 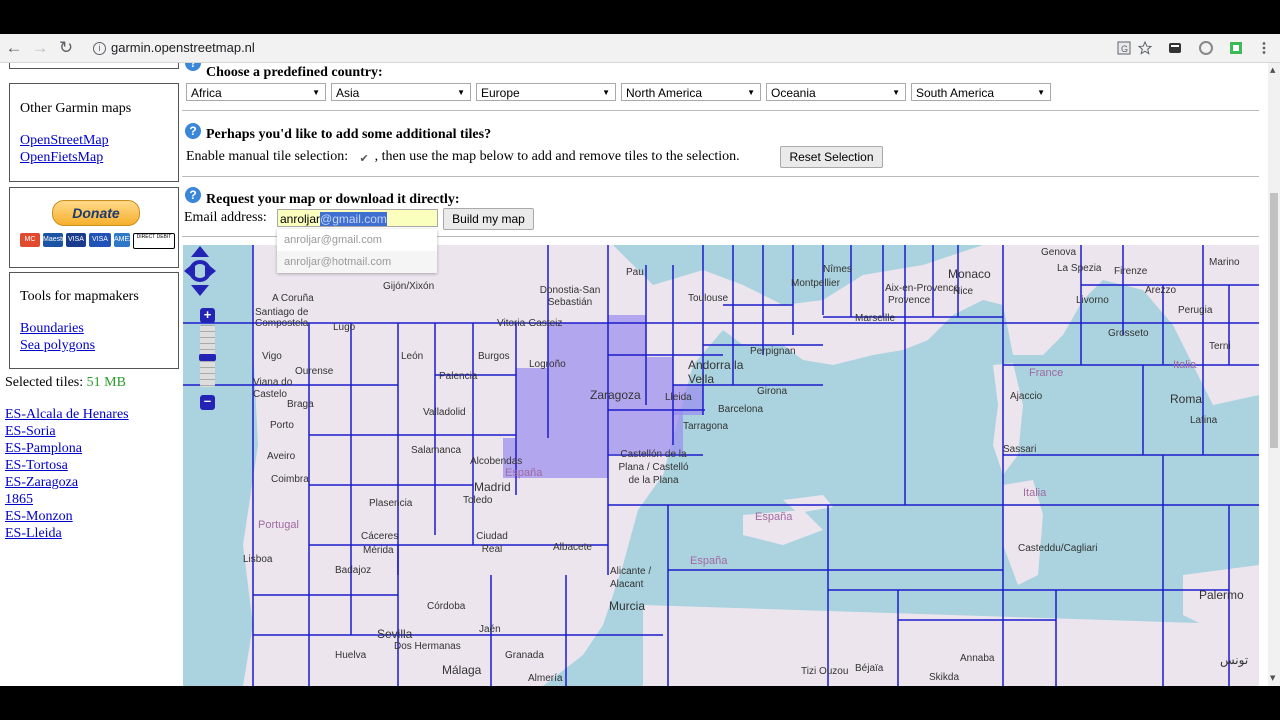 What do you see at coordinates (831, 157) in the screenshot?
I see `reset-selection-button: Reset Selection` at bounding box center [831, 157].